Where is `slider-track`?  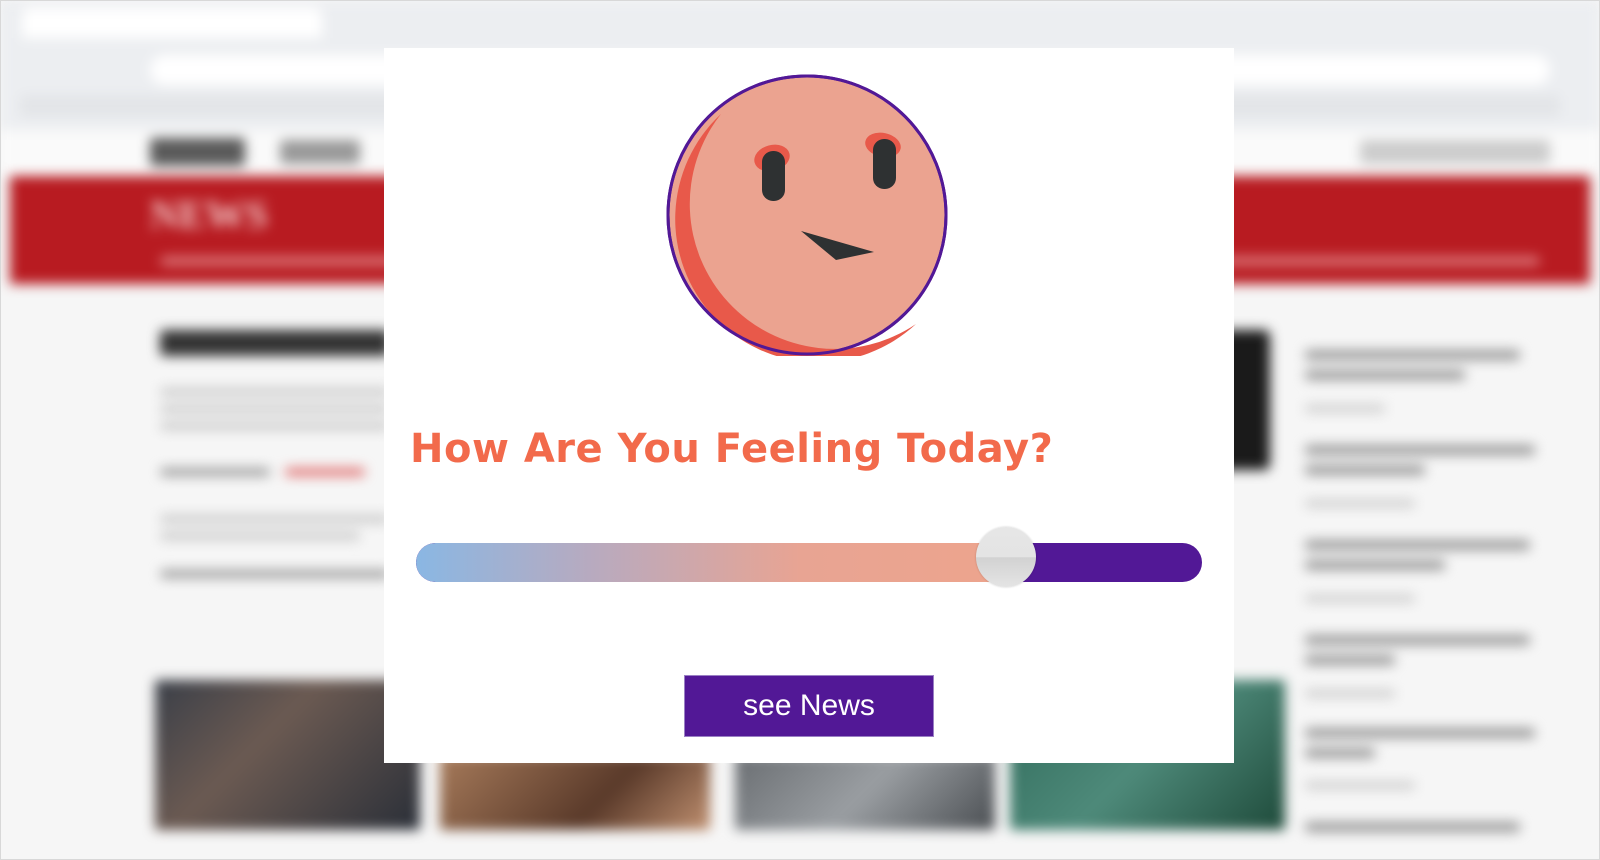 slider-track is located at coordinates (809, 562).